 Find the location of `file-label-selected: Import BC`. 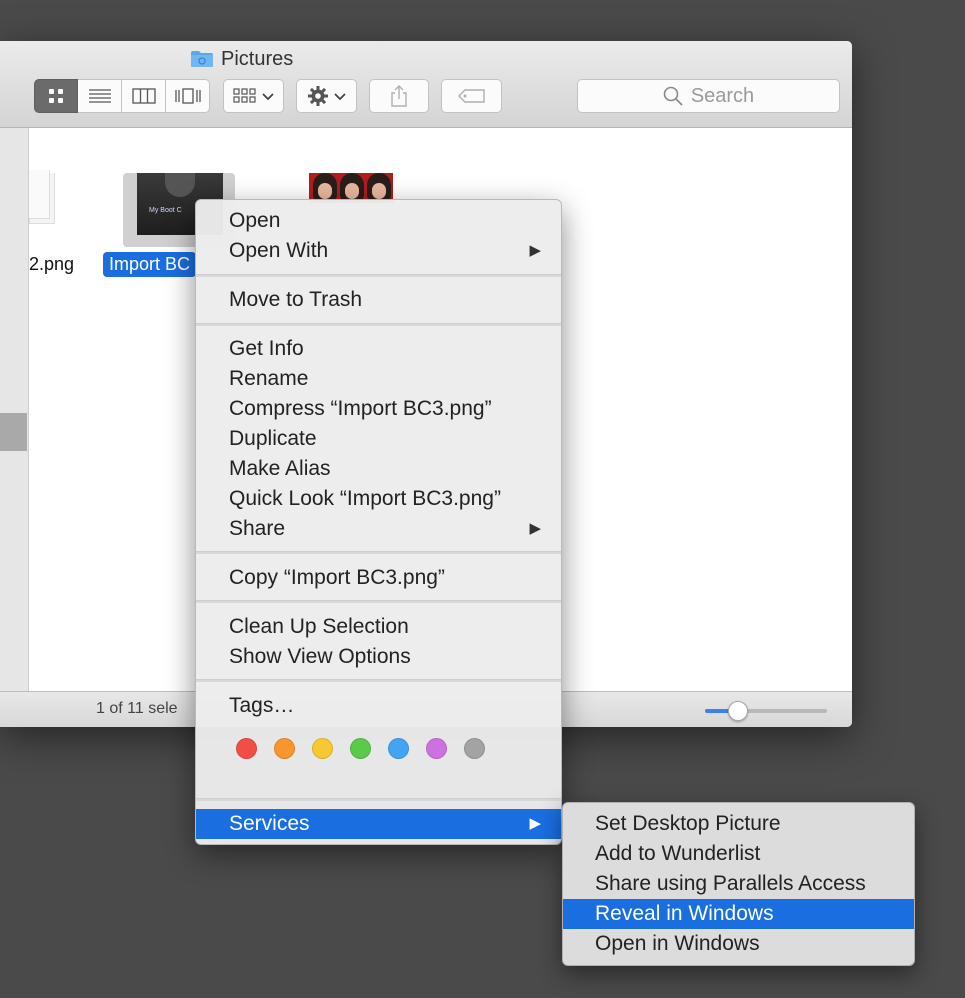

file-label-selected: Import BC is located at coordinates (150, 264).